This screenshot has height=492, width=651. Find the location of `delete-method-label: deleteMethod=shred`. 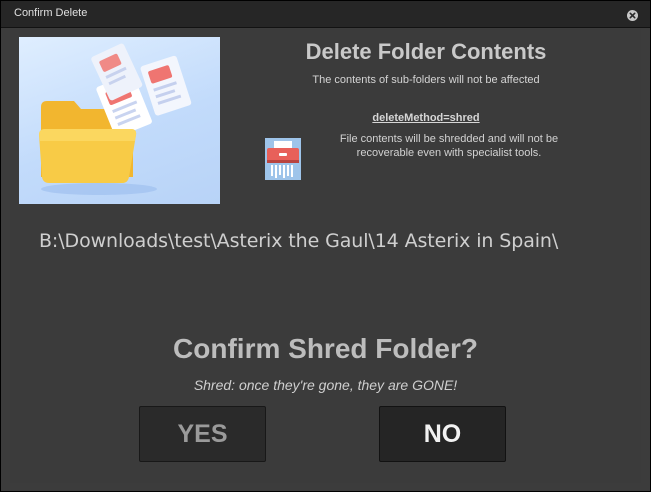

delete-method-label: deleteMethod=shred is located at coordinates (426, 118).